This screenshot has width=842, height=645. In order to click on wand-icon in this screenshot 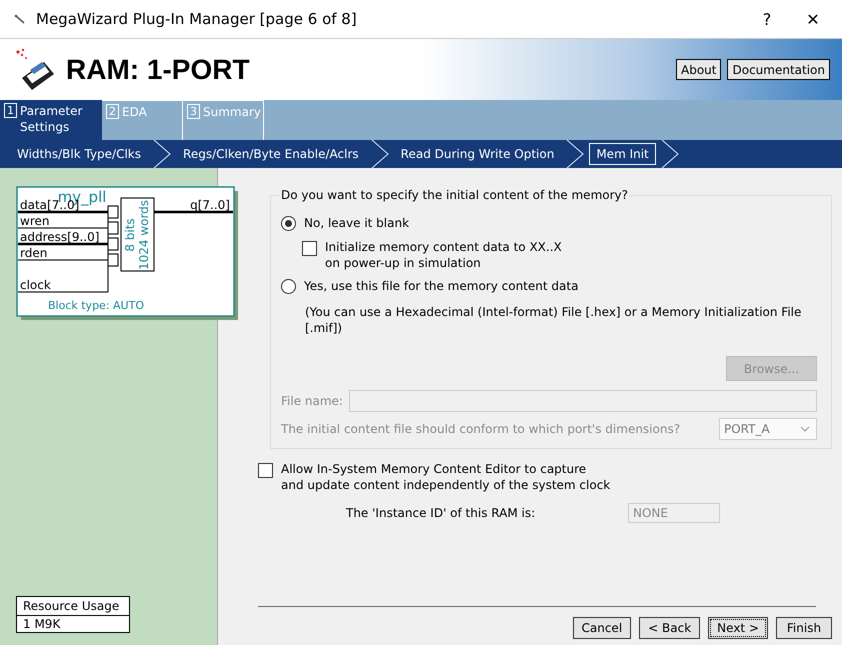, I will do `click(20, 19)`.